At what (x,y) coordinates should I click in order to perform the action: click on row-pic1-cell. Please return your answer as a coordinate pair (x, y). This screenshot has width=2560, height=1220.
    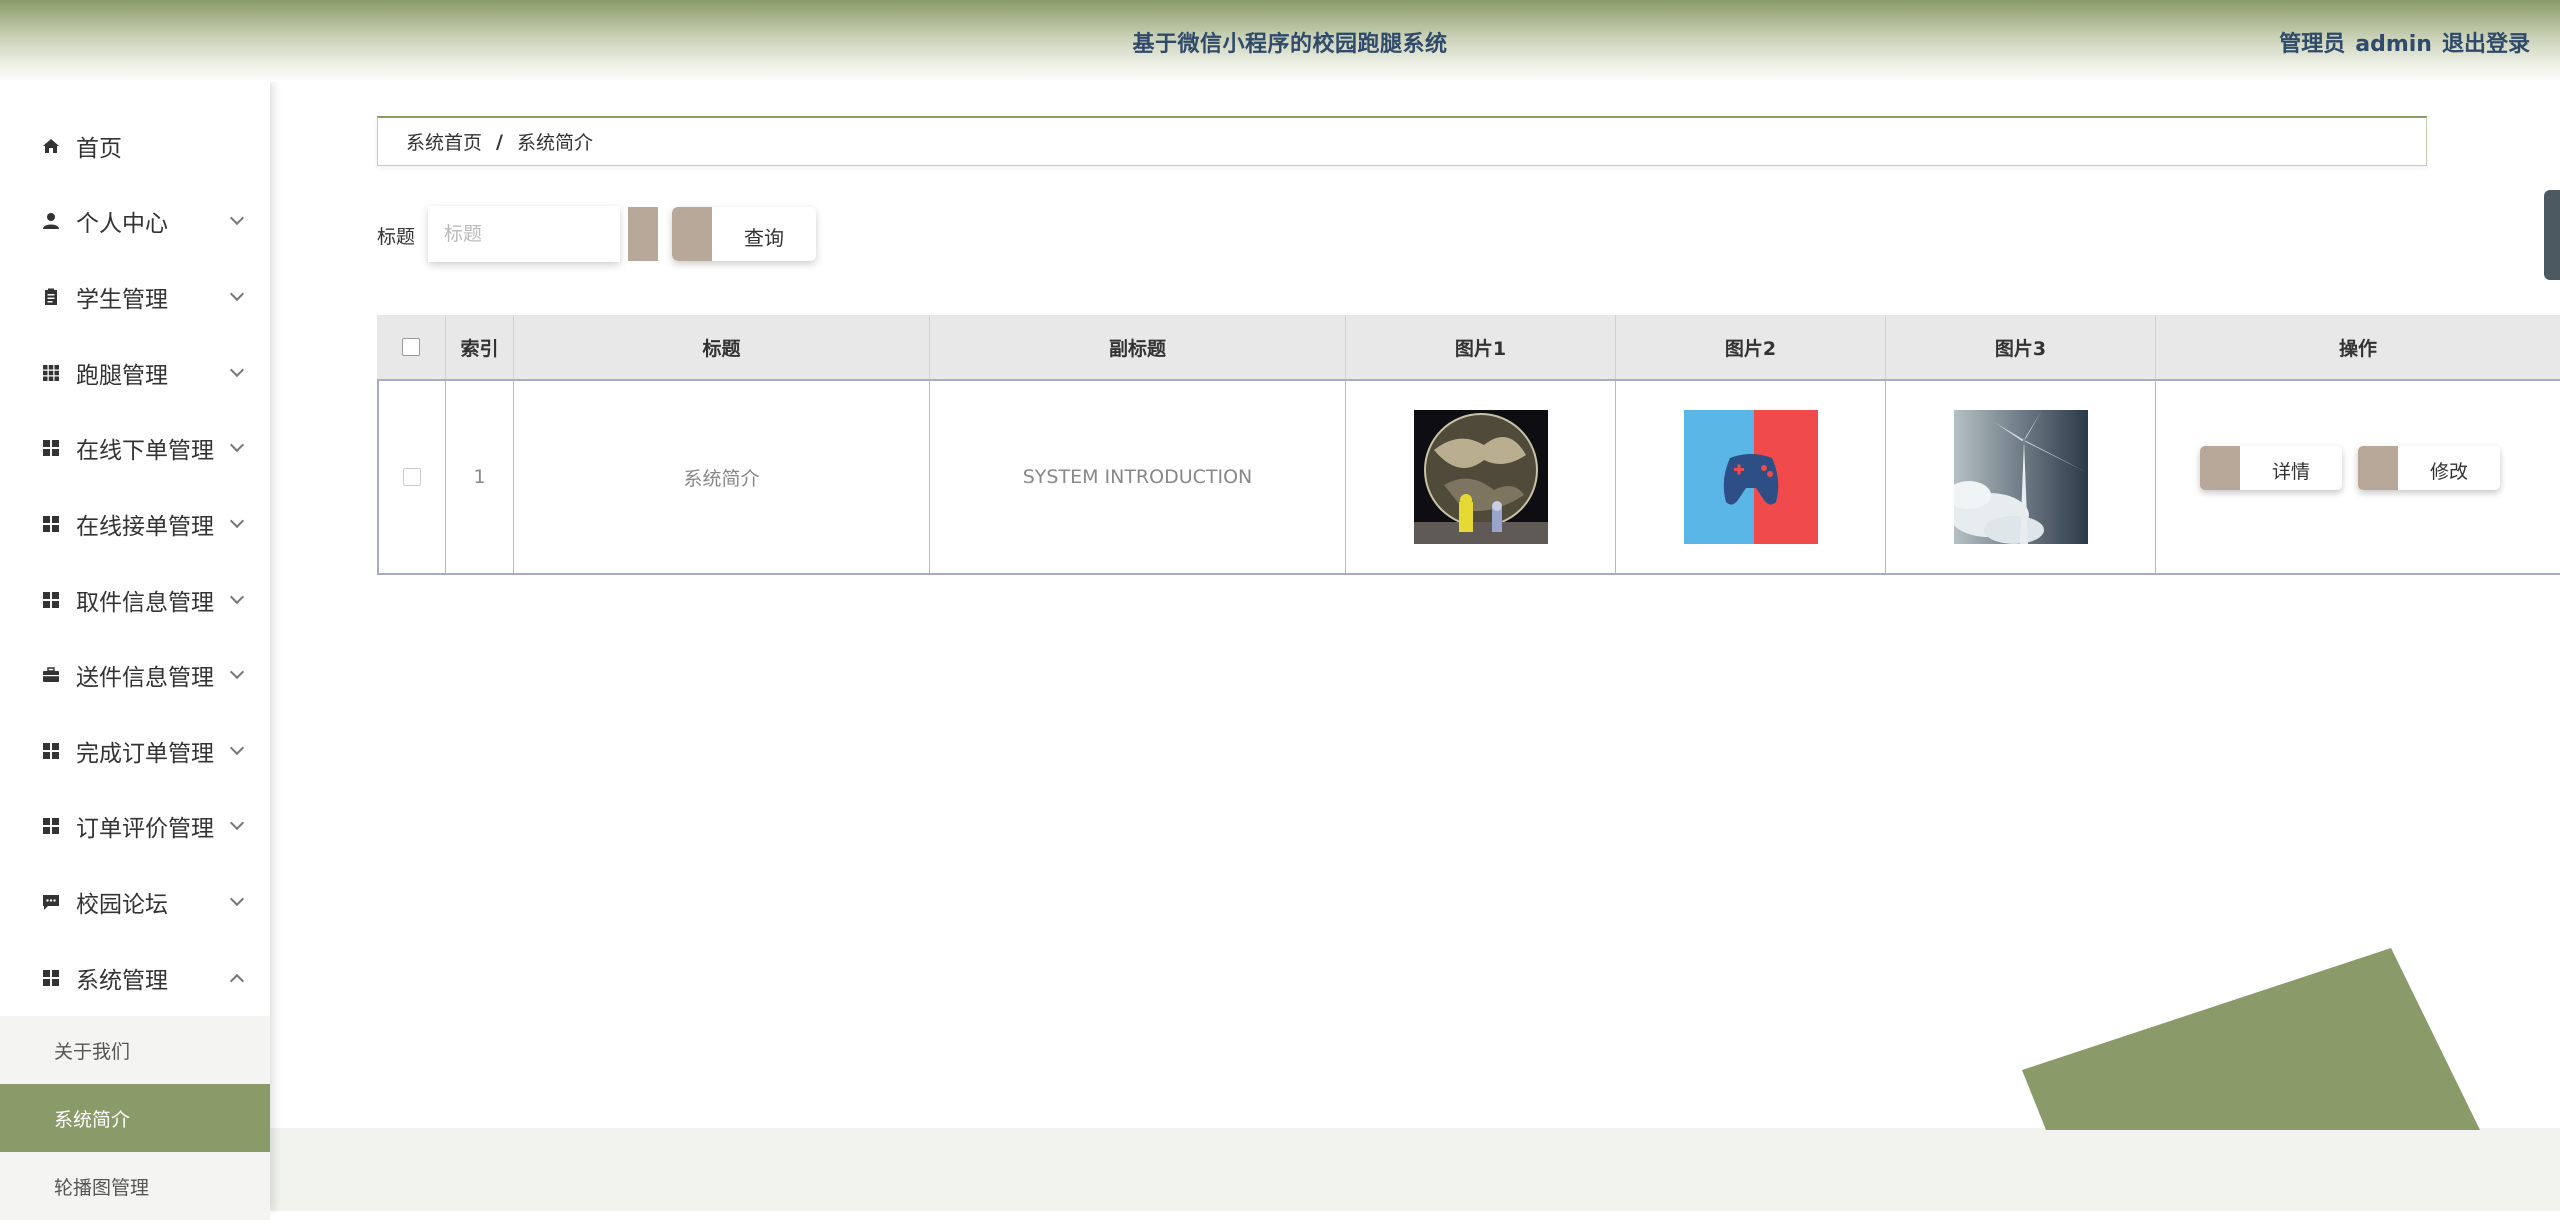
    Looking at the image, I should click on (1480, 477).